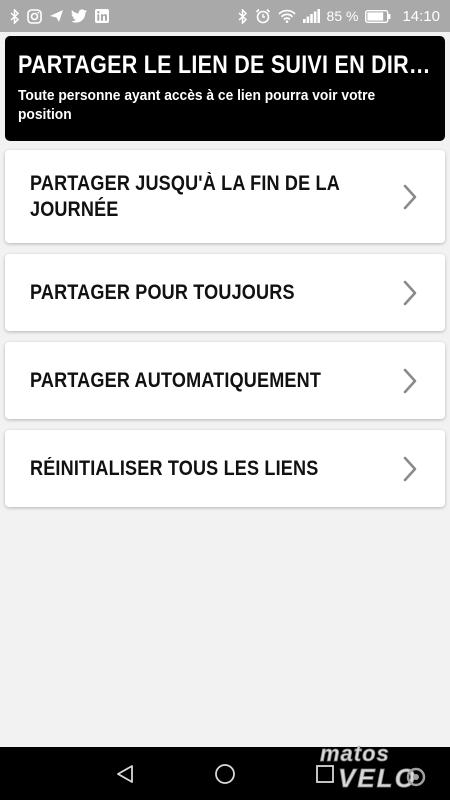 The height and width of the screenshot is (800, 450). I want to click on share-forever-button: PARTAGER POUR TOUJOURS, so click(225, 292).